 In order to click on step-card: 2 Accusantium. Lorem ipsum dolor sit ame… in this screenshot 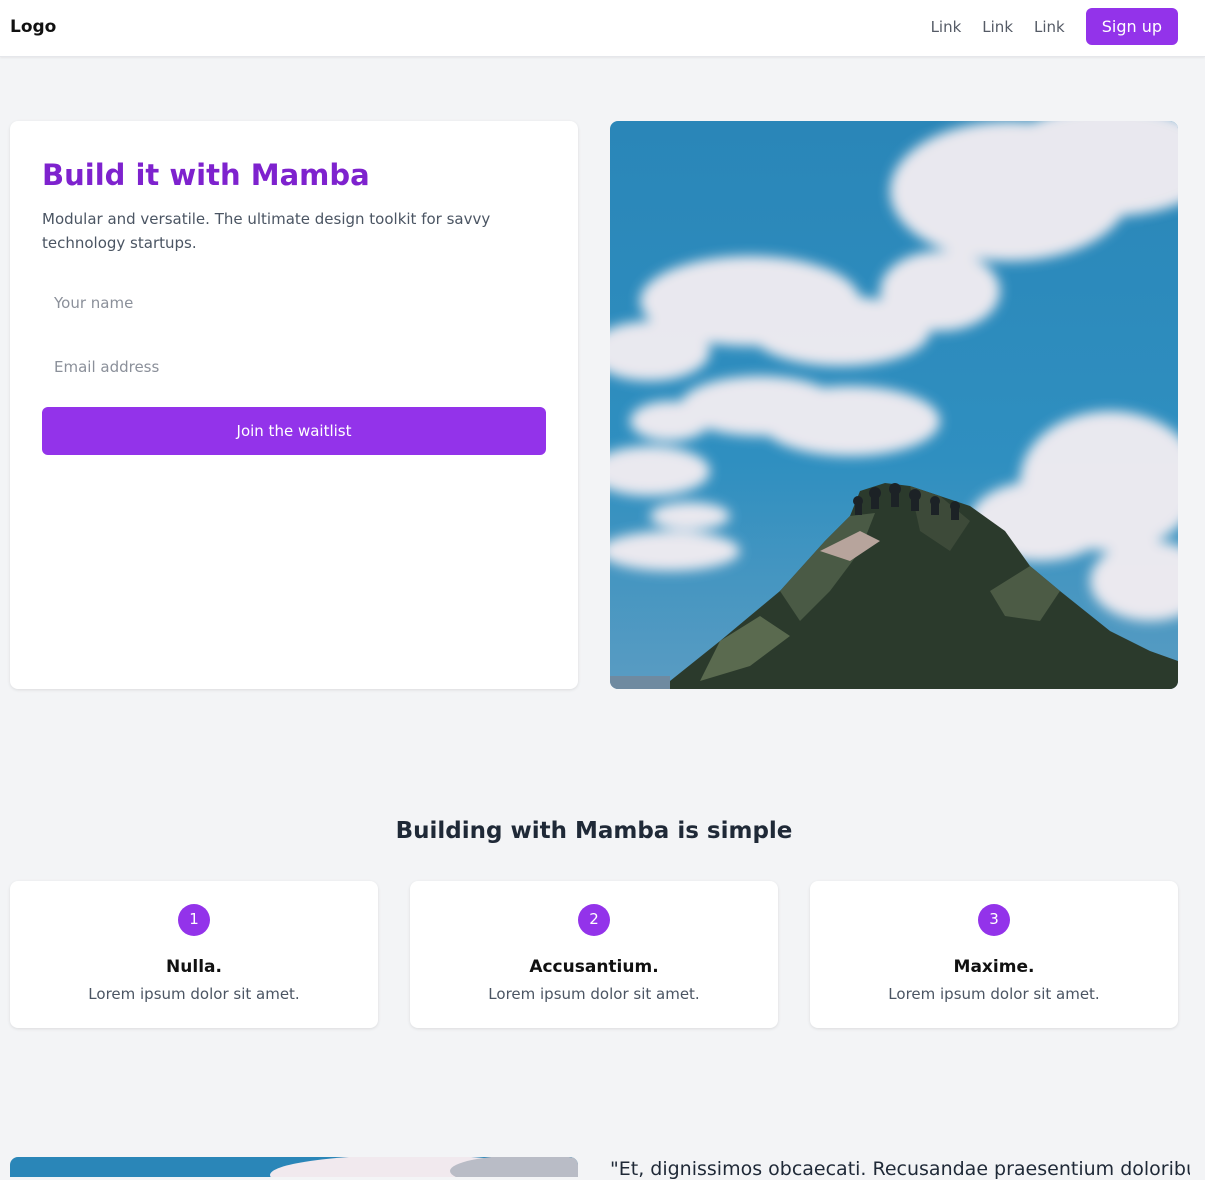, I will do `click(594, 954)`.